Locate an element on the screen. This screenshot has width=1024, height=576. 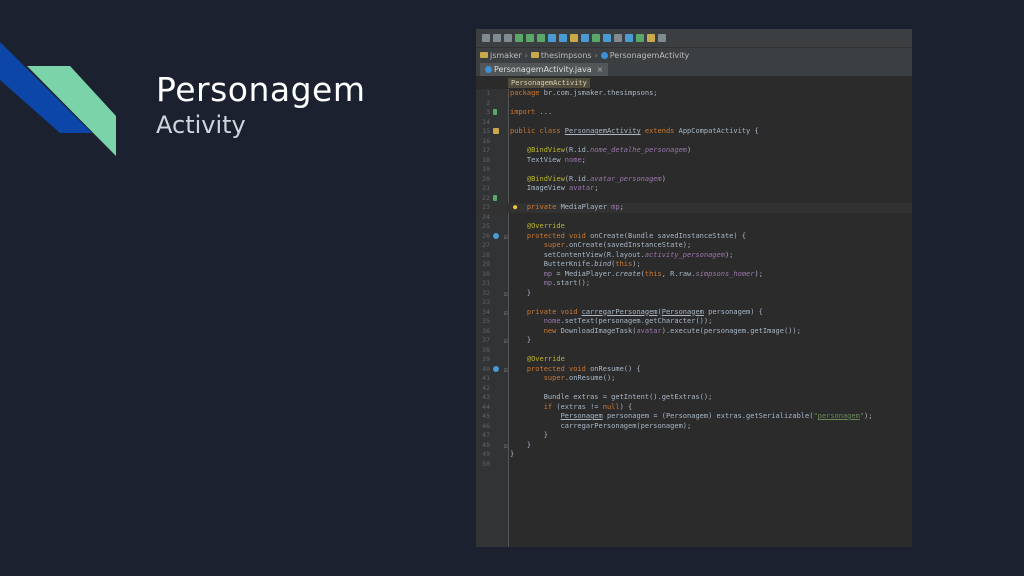
code-line: 25 @Override is located at coordinates (694, 227).